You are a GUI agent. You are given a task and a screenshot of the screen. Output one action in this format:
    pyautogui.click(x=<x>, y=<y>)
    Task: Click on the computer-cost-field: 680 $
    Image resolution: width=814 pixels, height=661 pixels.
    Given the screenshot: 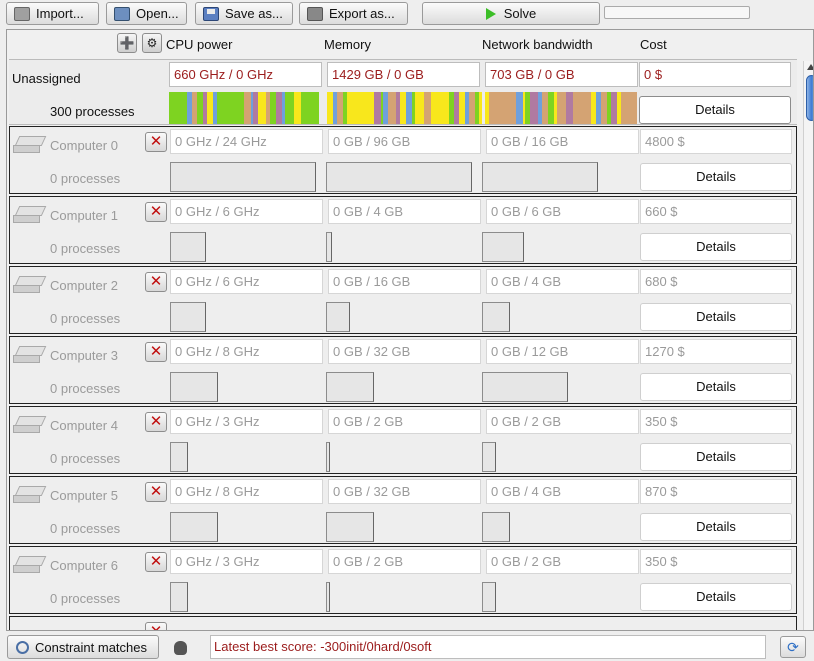 What is the action you would take?
    pyautogui.click(x=716, y=281)
    